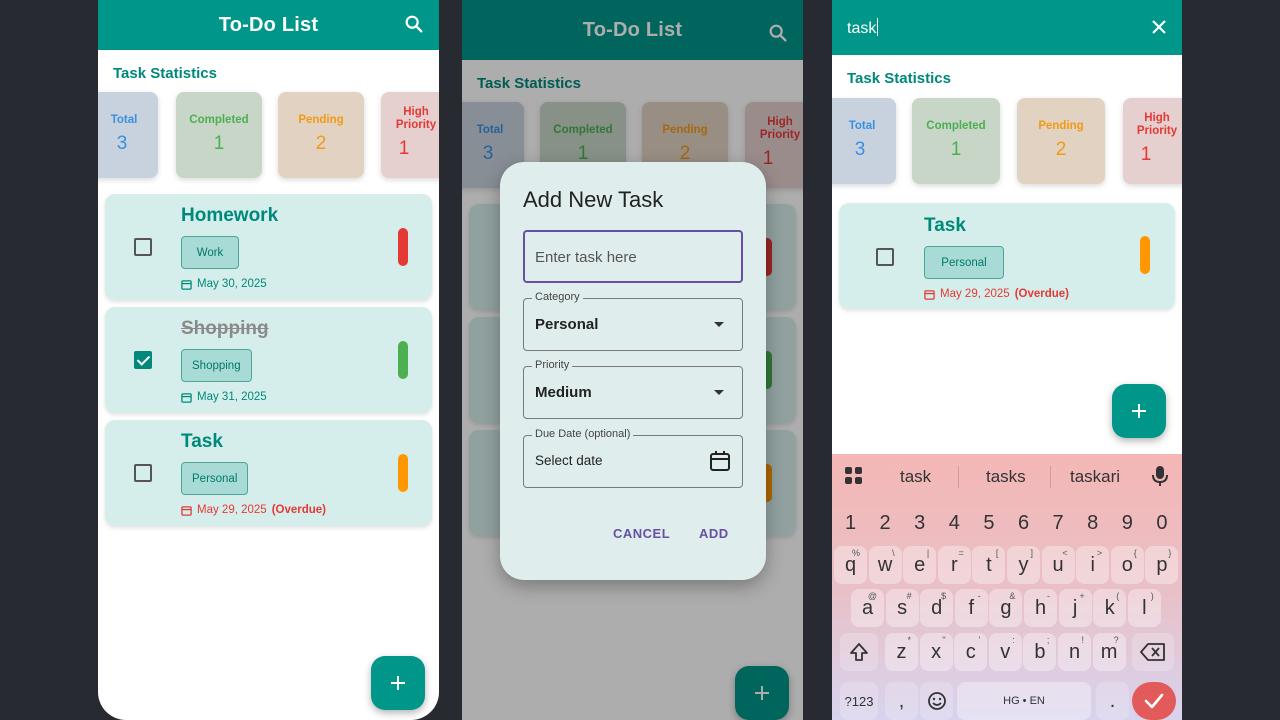 This screenshot has height=720, width=1280. I want to click on keyboard-key: x ", so click(936, 652).